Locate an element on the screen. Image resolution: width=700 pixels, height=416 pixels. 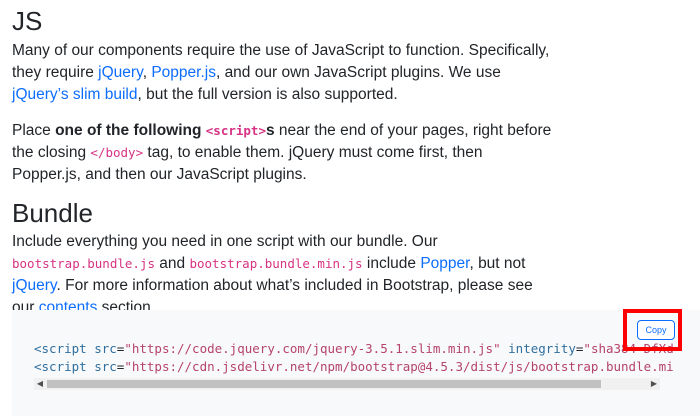
code-horizontal-scrollbar: ◀ ▶ is located at coordinates (347, 384).